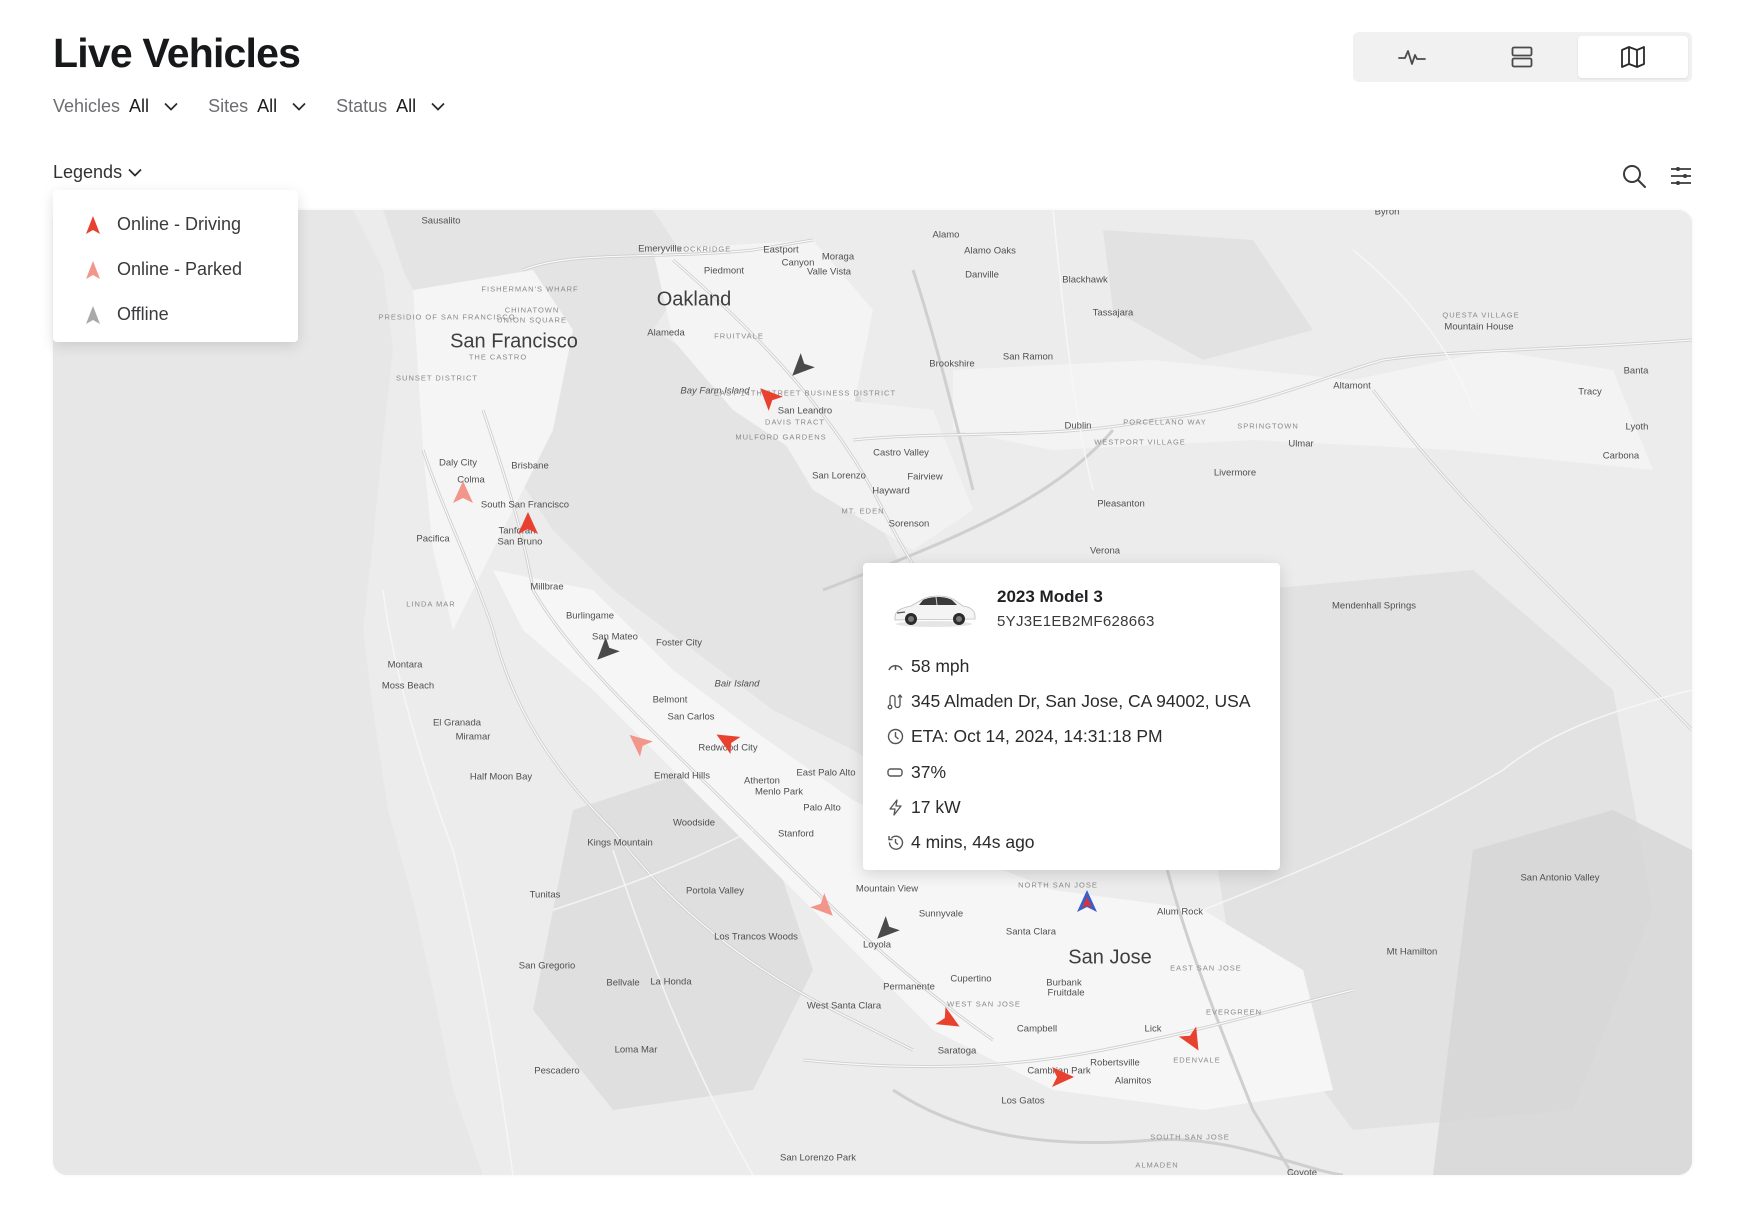 The image size is (1753, 1230). What do you see at coordinates (447, 317) in the screenshot?
I see `map-place-label: Presidio of San Francisco` at bounding box center [447, 317].